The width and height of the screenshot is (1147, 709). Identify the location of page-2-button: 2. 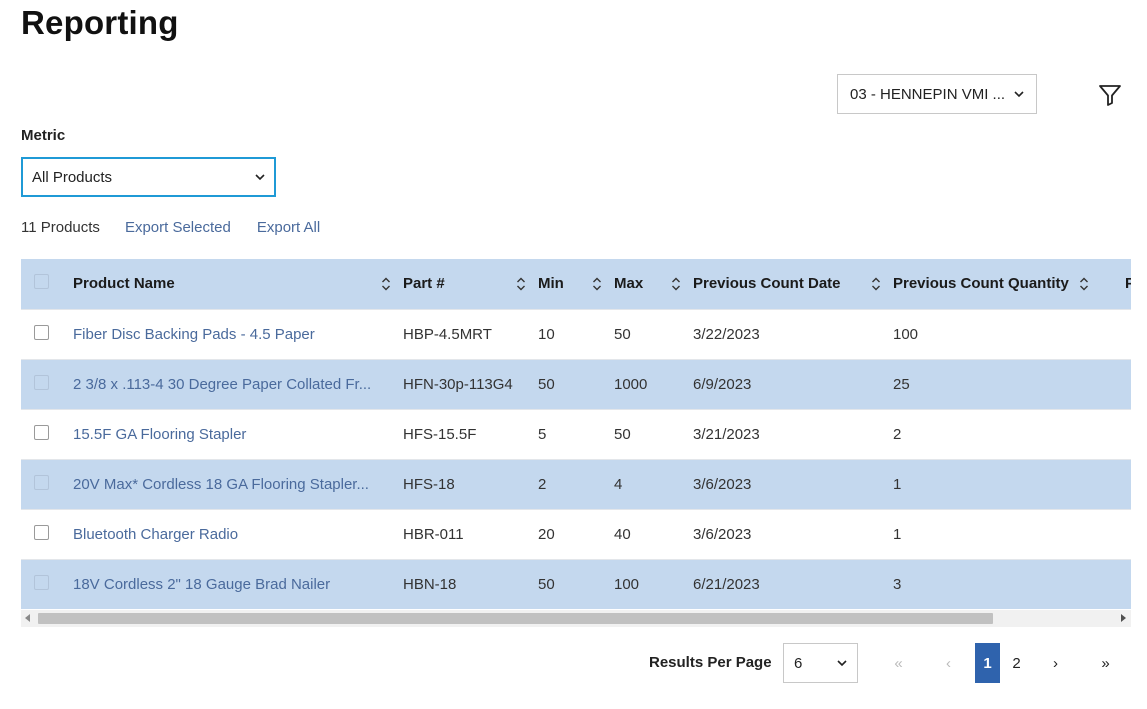
(1016, 663).